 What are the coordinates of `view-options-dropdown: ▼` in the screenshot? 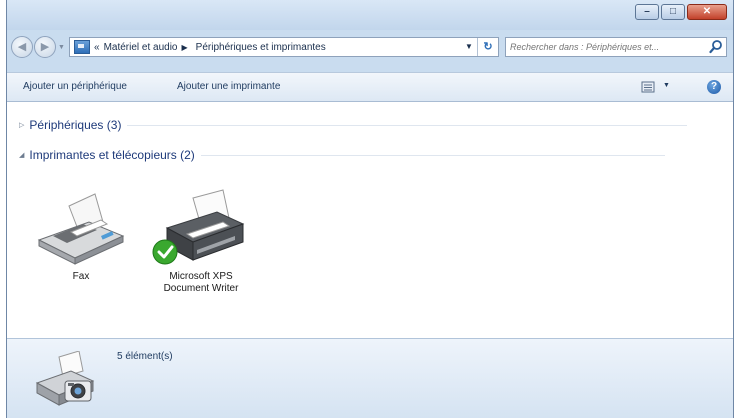 It's located at (666, 85).